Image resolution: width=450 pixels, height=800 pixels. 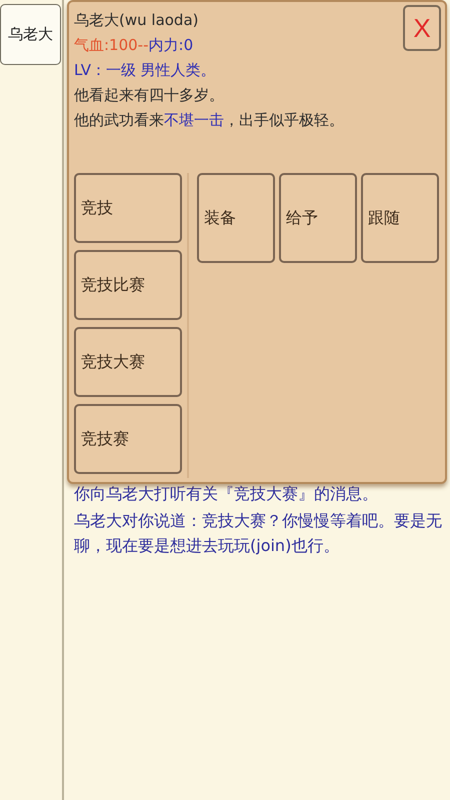 I want to click on action-button: 装备, so click(x=236, y=218).